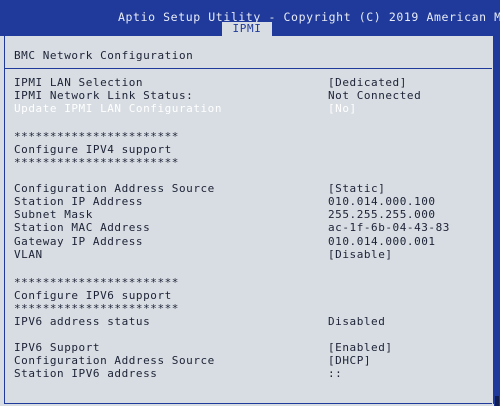 The height and width of the screenshot is (406, 500). I want to click on scrollbar, so click(497, 221).